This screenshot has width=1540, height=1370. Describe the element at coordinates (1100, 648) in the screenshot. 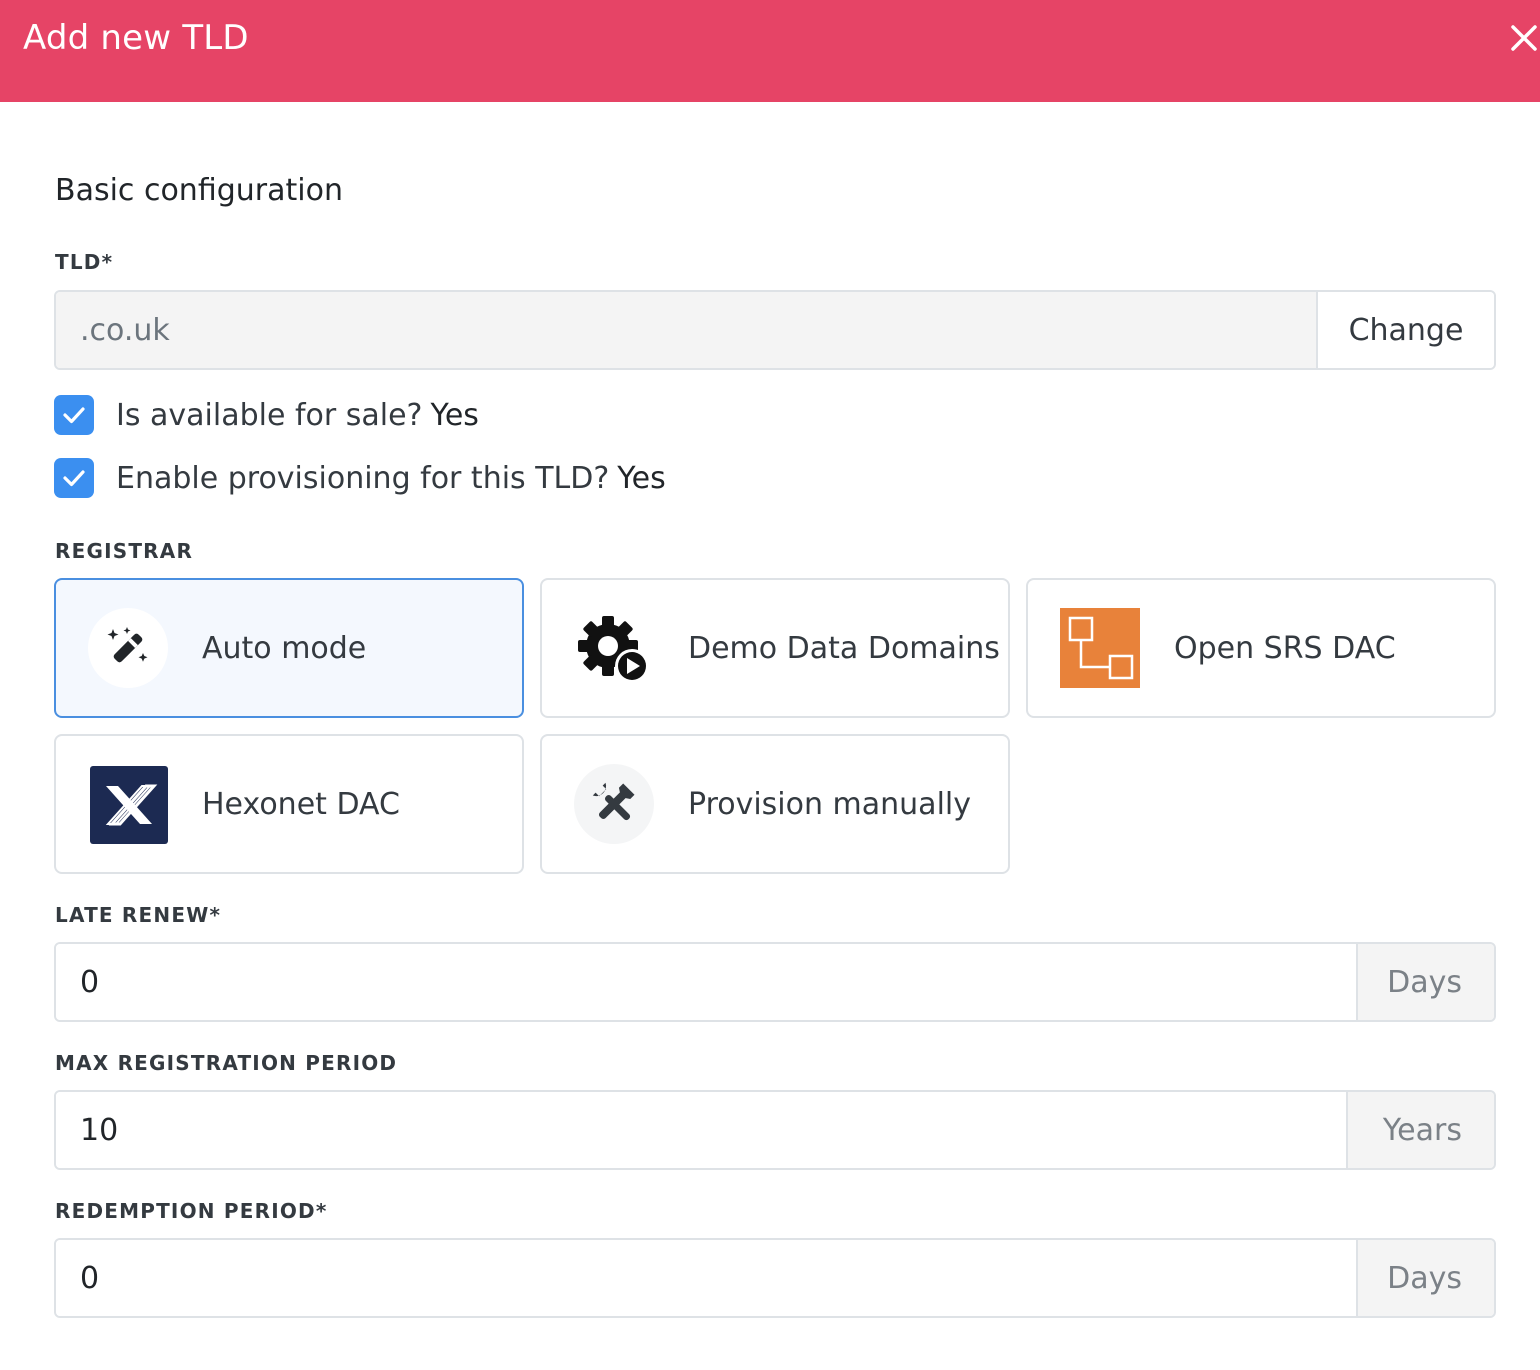

I see `opensrs-logo` at that location.